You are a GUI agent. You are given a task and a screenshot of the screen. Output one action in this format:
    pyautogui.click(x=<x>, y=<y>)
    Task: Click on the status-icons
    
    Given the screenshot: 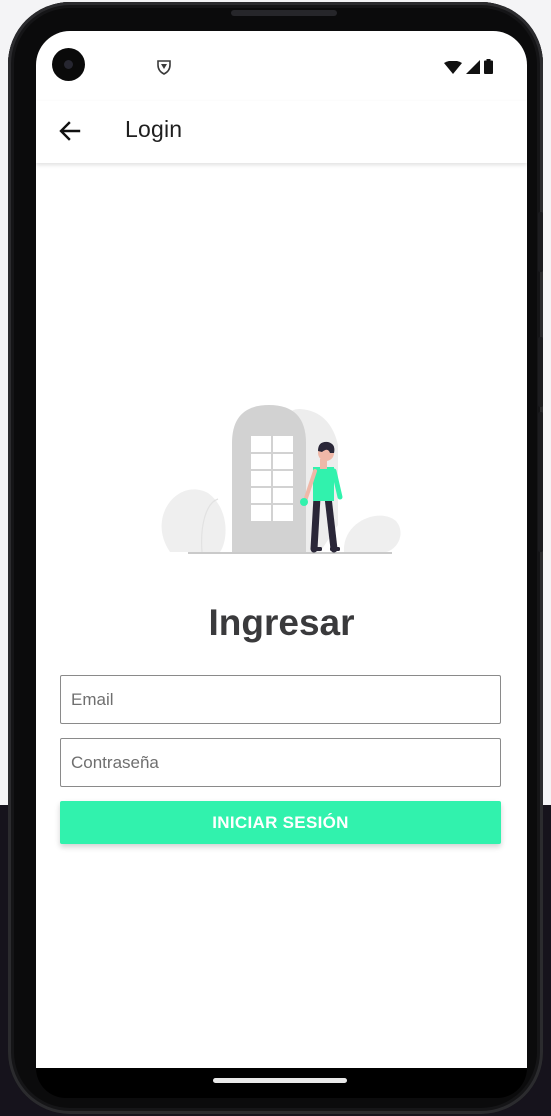 What is the action you would take?
    pyautogui.click(x=468, y=66)
    